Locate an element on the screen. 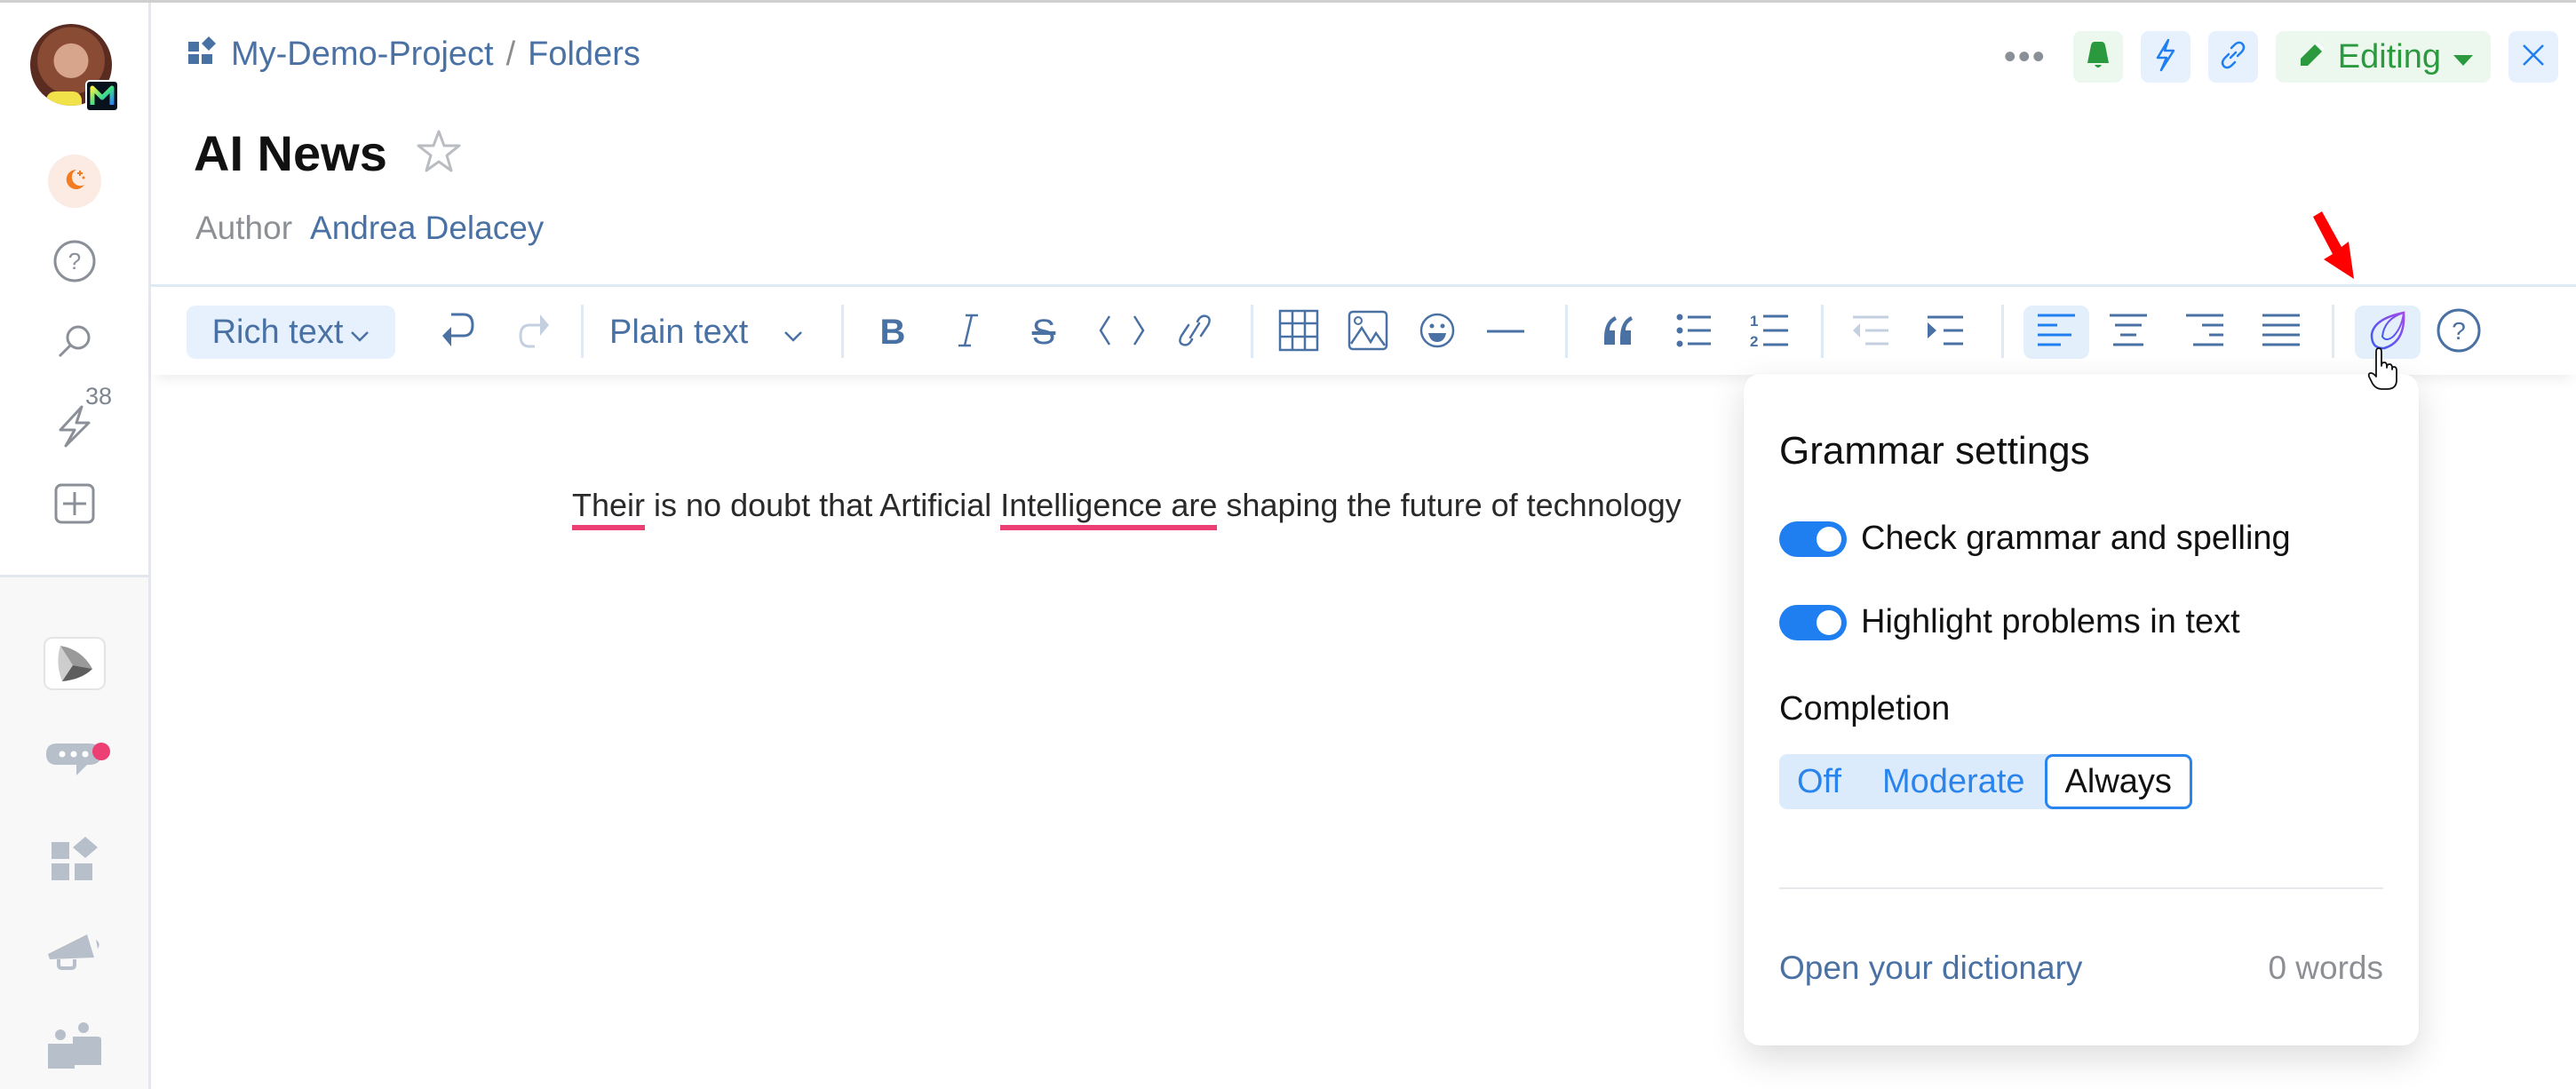 The width and height of the screenshot is (2576, 1089). automation-button is located at coordinates (2165, 57).